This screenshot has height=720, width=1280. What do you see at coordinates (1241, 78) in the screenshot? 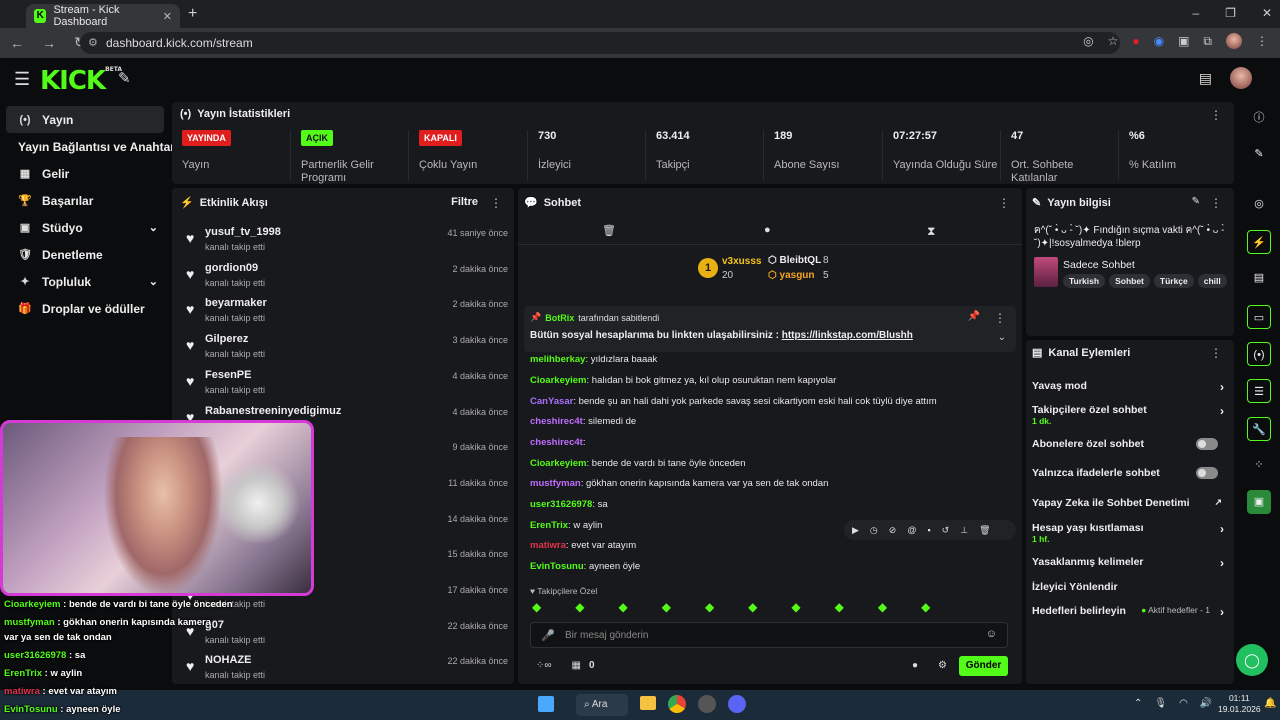
I see `user-avatar` at bounding box center [1241, 78].